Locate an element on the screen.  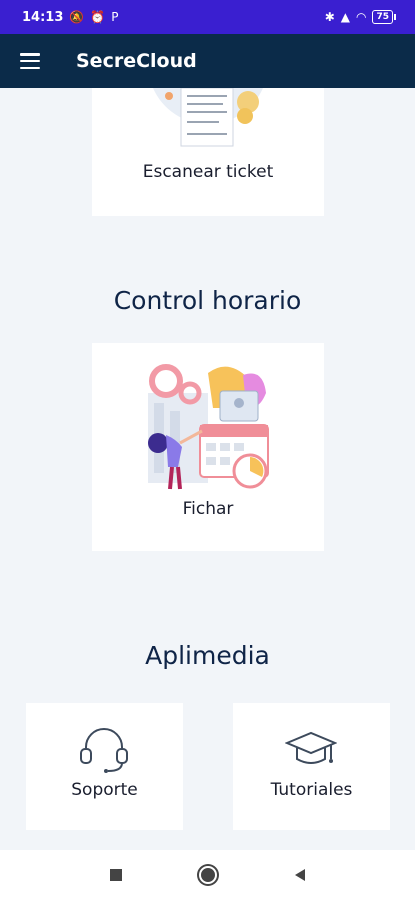
soporte-card: Soporte is located at coordinates (104, 766).